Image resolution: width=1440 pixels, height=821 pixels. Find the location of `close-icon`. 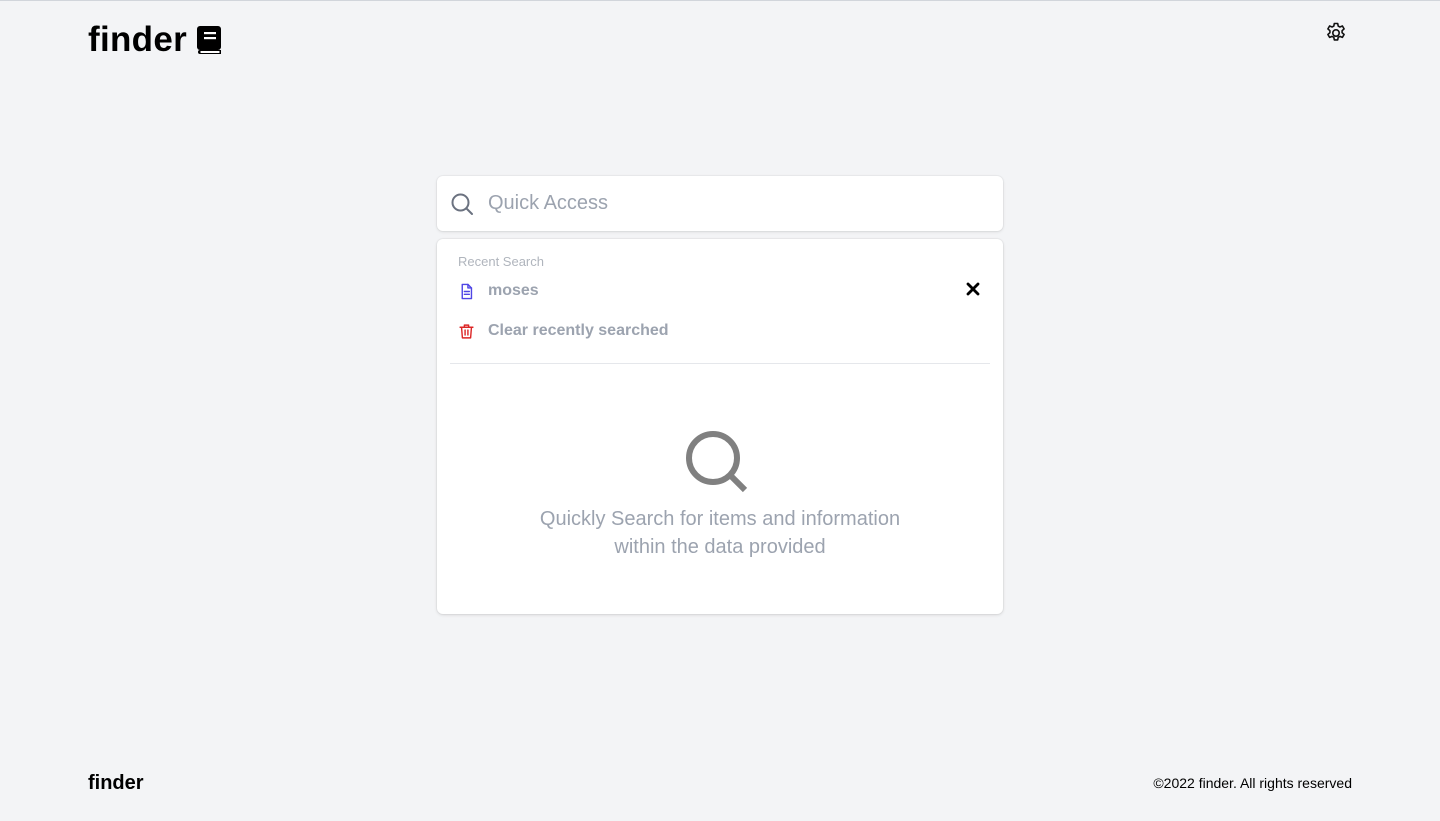

close-icon is located at coordinates (973, 291).